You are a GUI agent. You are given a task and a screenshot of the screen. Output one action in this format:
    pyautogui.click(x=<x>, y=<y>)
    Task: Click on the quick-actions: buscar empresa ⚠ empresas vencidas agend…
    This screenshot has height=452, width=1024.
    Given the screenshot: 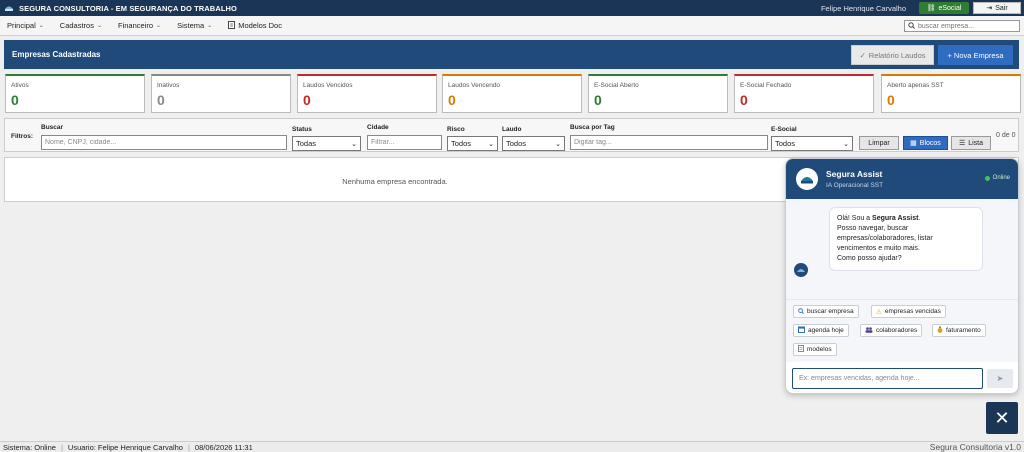 What is the action you would take?
    pyautogui.click(x=902, y=330)
    